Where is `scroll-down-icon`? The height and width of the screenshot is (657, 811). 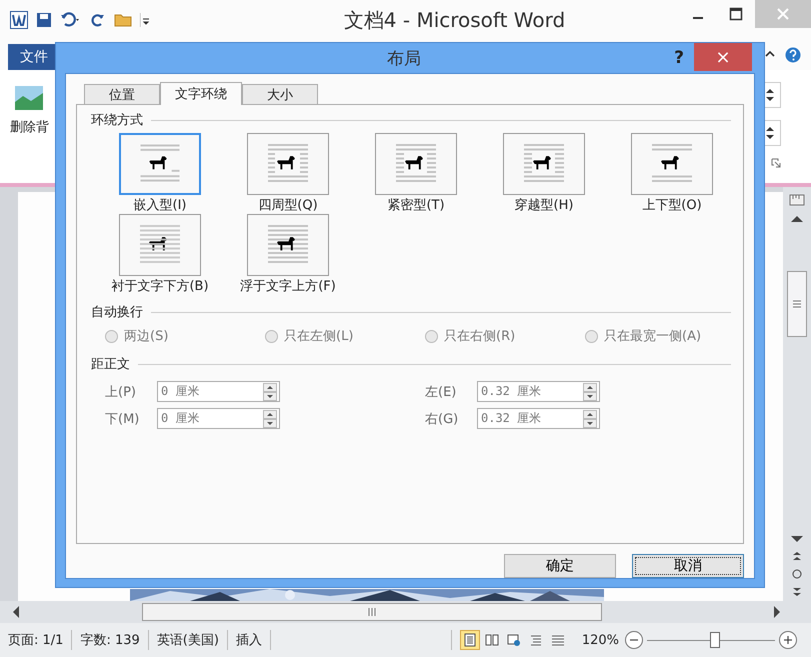
scroll-down-icon is located at coordinates (797, 539).